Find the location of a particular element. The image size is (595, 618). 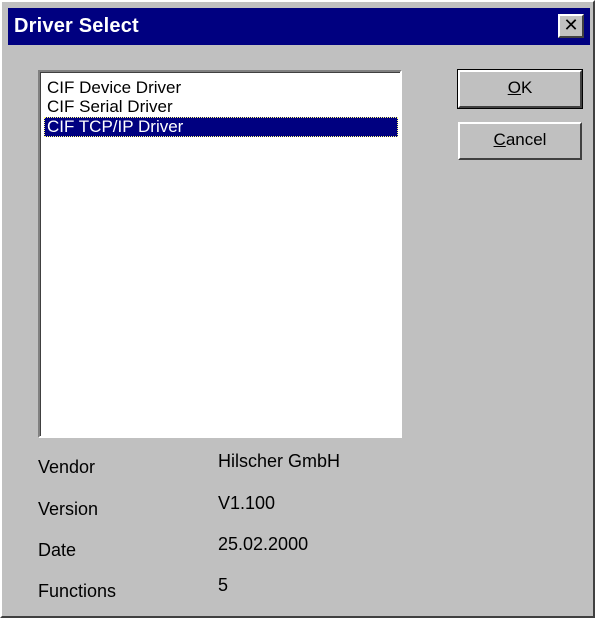

close-button: ✕ is located at coordinates (571, 26).